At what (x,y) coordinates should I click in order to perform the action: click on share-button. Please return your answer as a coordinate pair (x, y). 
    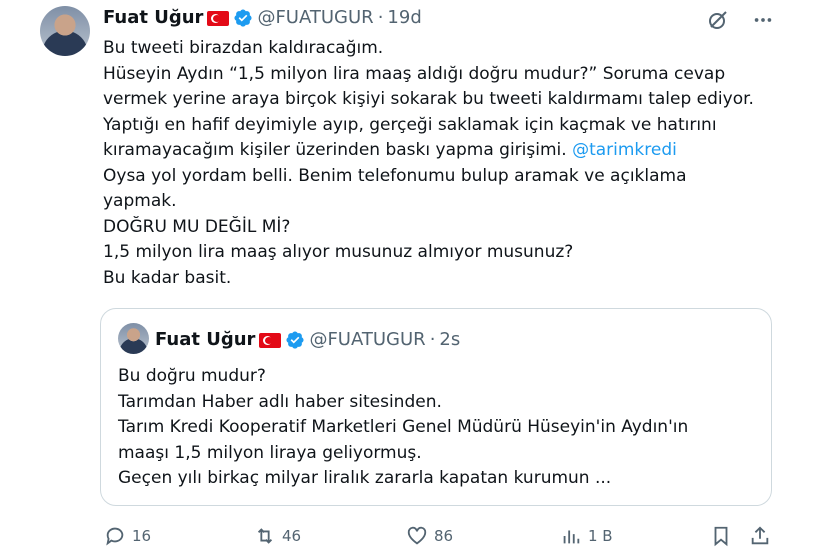
    Looking at the image, I should click on (760, 536).